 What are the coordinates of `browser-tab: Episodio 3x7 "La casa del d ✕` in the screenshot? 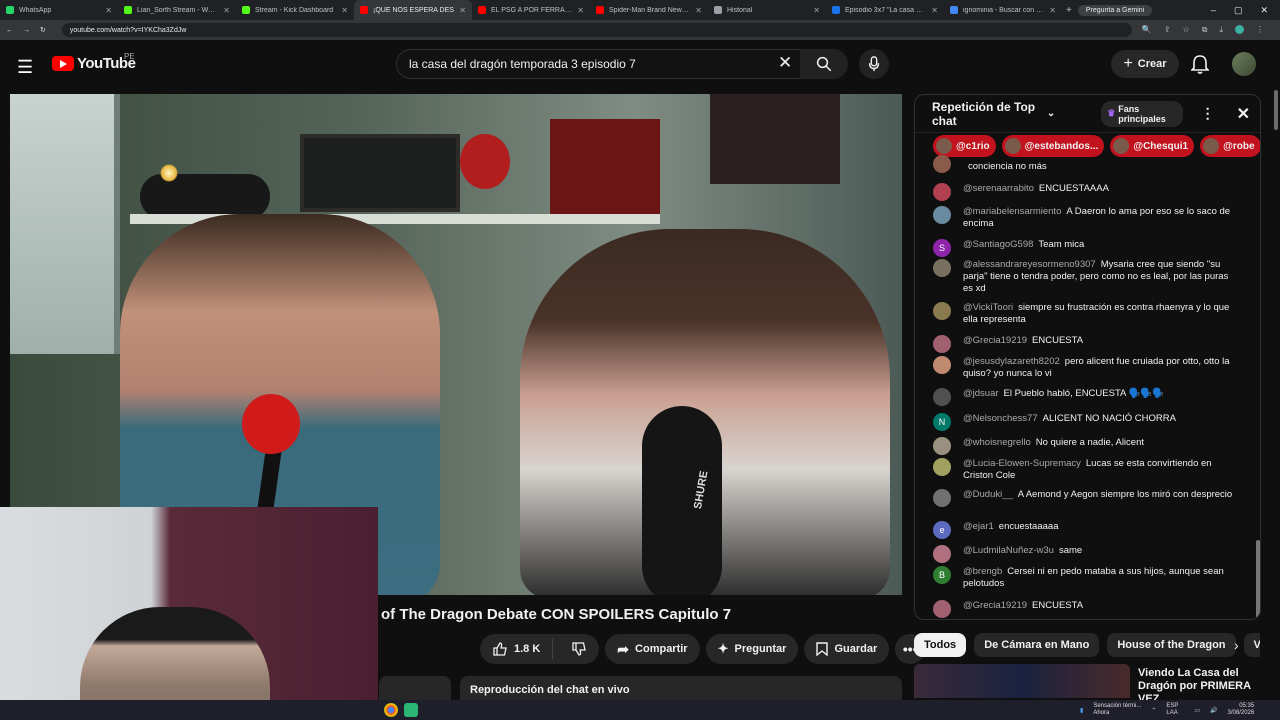 It's located at (885, 10).